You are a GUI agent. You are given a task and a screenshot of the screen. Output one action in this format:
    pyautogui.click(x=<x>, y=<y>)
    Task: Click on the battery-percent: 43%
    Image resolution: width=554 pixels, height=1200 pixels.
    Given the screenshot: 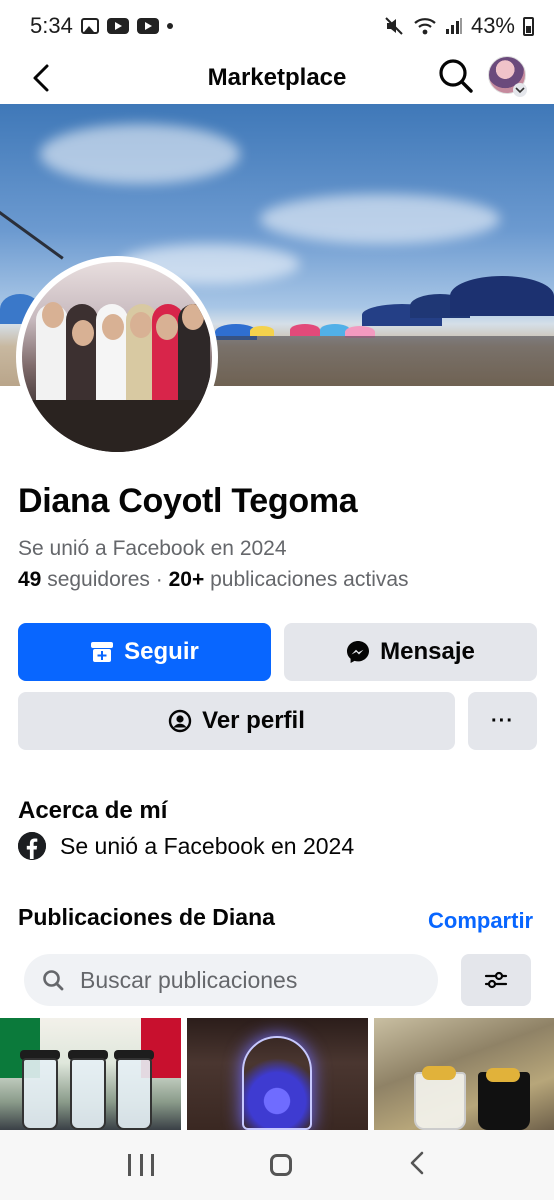 What is the action you would take?
    pyautogui.click(x=492, y=25)
    